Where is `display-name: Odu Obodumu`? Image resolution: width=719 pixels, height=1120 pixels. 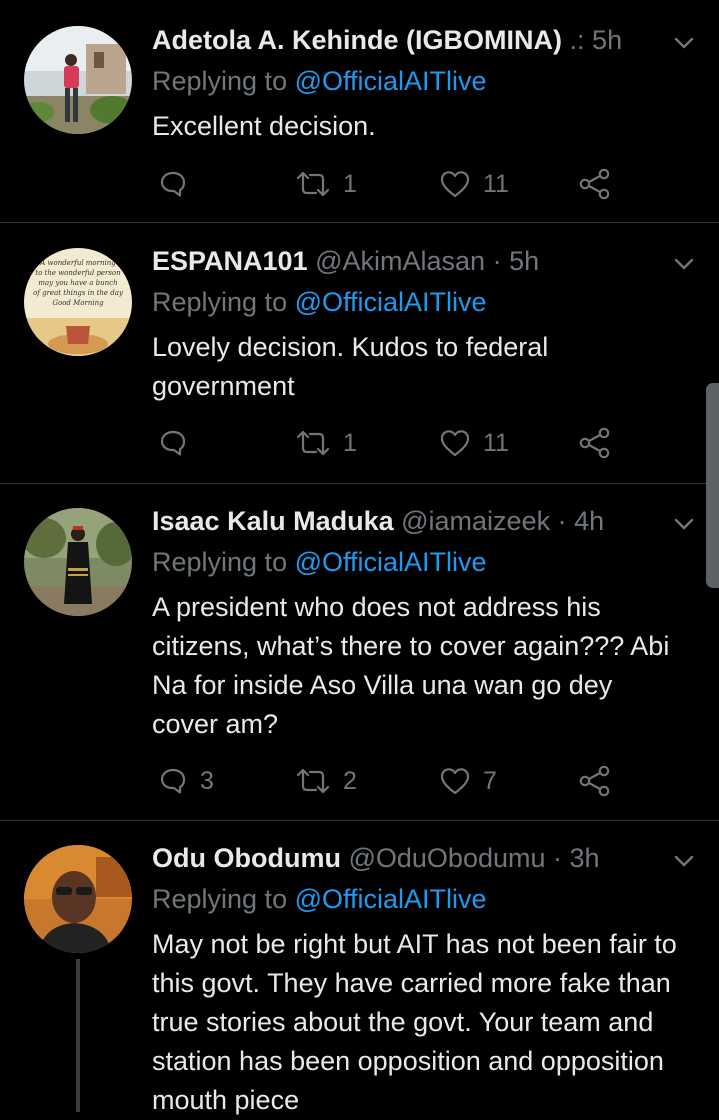
display-name: Odu Obodumu is located at coordinates (246, 858).